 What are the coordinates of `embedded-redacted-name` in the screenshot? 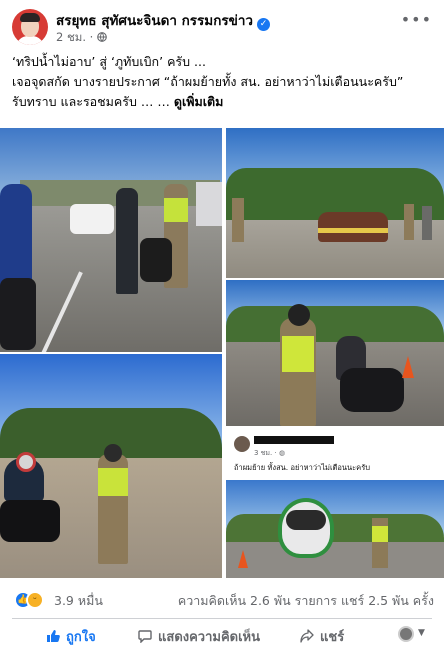 It's located at (294, 440).